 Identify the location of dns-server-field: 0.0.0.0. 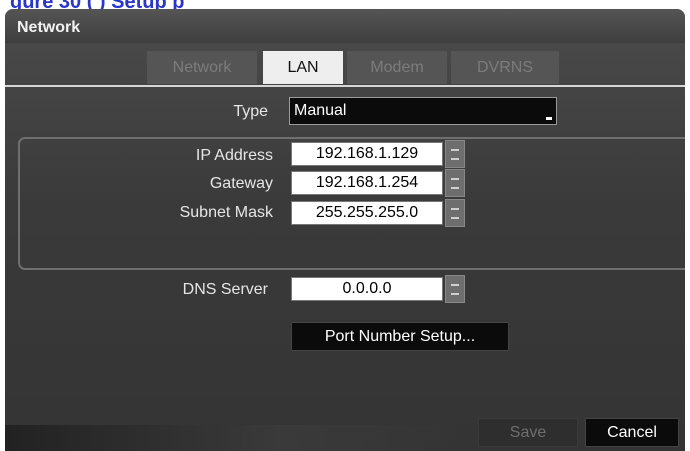
(367, 289).